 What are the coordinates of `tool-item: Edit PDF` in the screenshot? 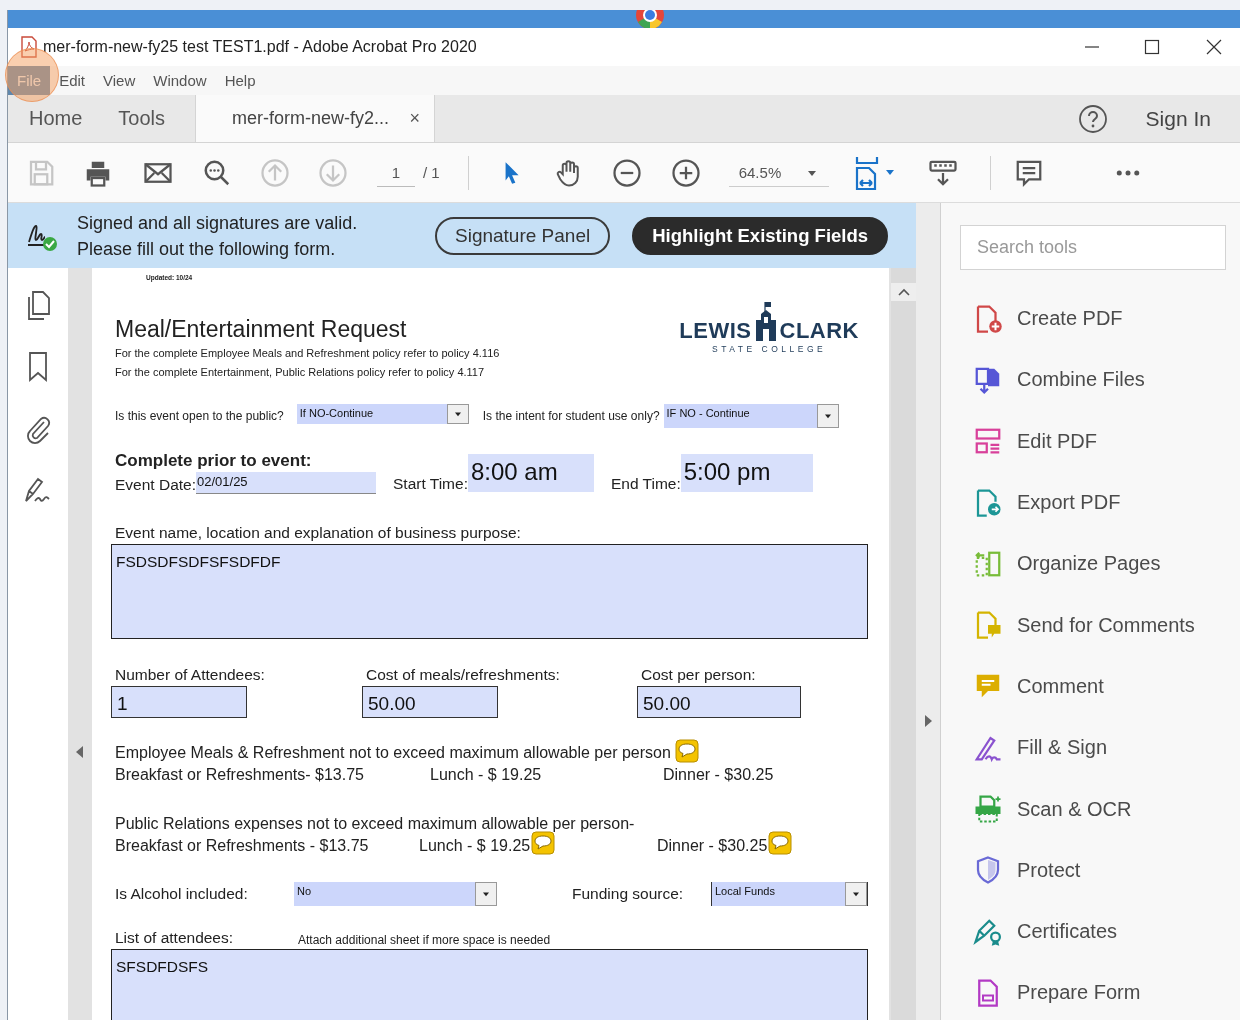 It's located at (1100, 441).